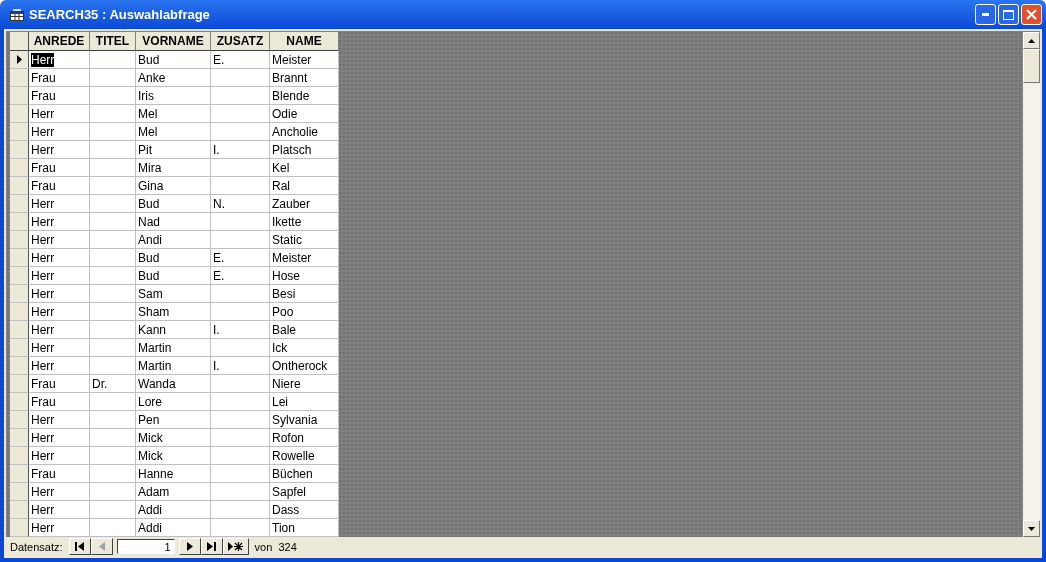  I want to click on table-cell: Static, so click(304, 240).